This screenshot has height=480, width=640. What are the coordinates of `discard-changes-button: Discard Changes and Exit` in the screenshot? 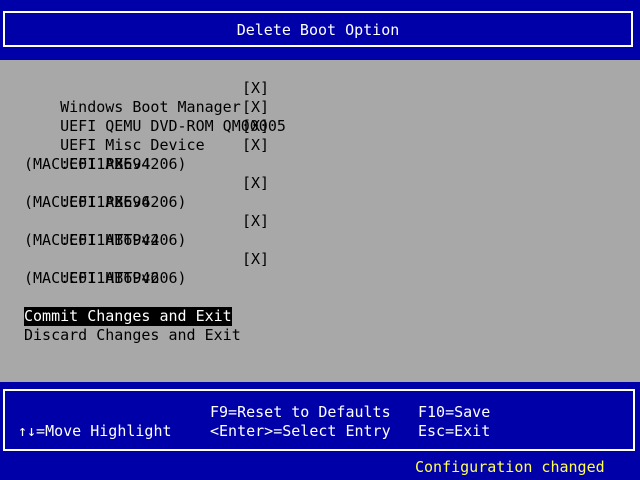 It's located at (132, 335).